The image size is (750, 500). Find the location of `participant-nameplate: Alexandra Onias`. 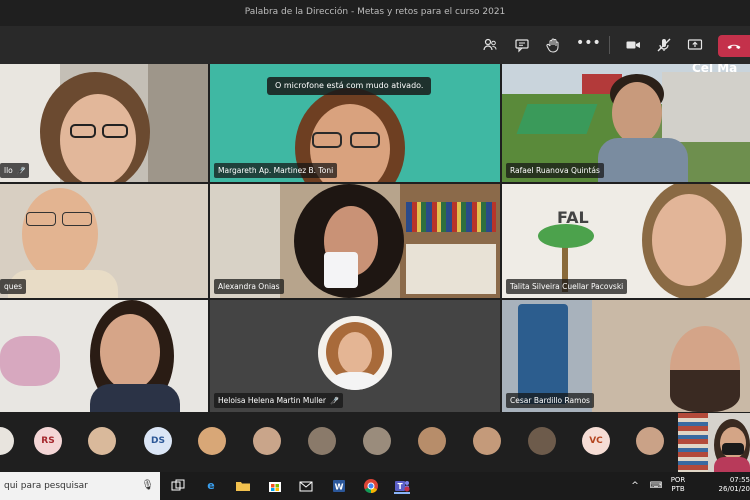

participant-nameplate: Alexandra Onias is located at coordinates (249, 286).